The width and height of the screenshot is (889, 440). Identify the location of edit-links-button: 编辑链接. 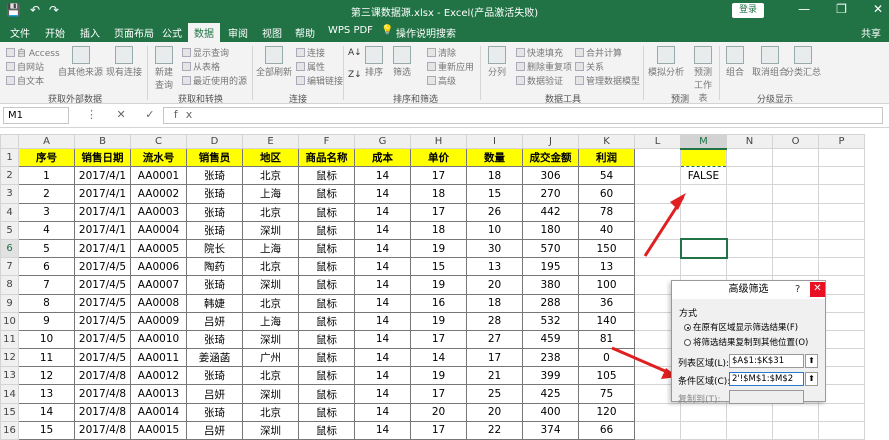
(319, 80).